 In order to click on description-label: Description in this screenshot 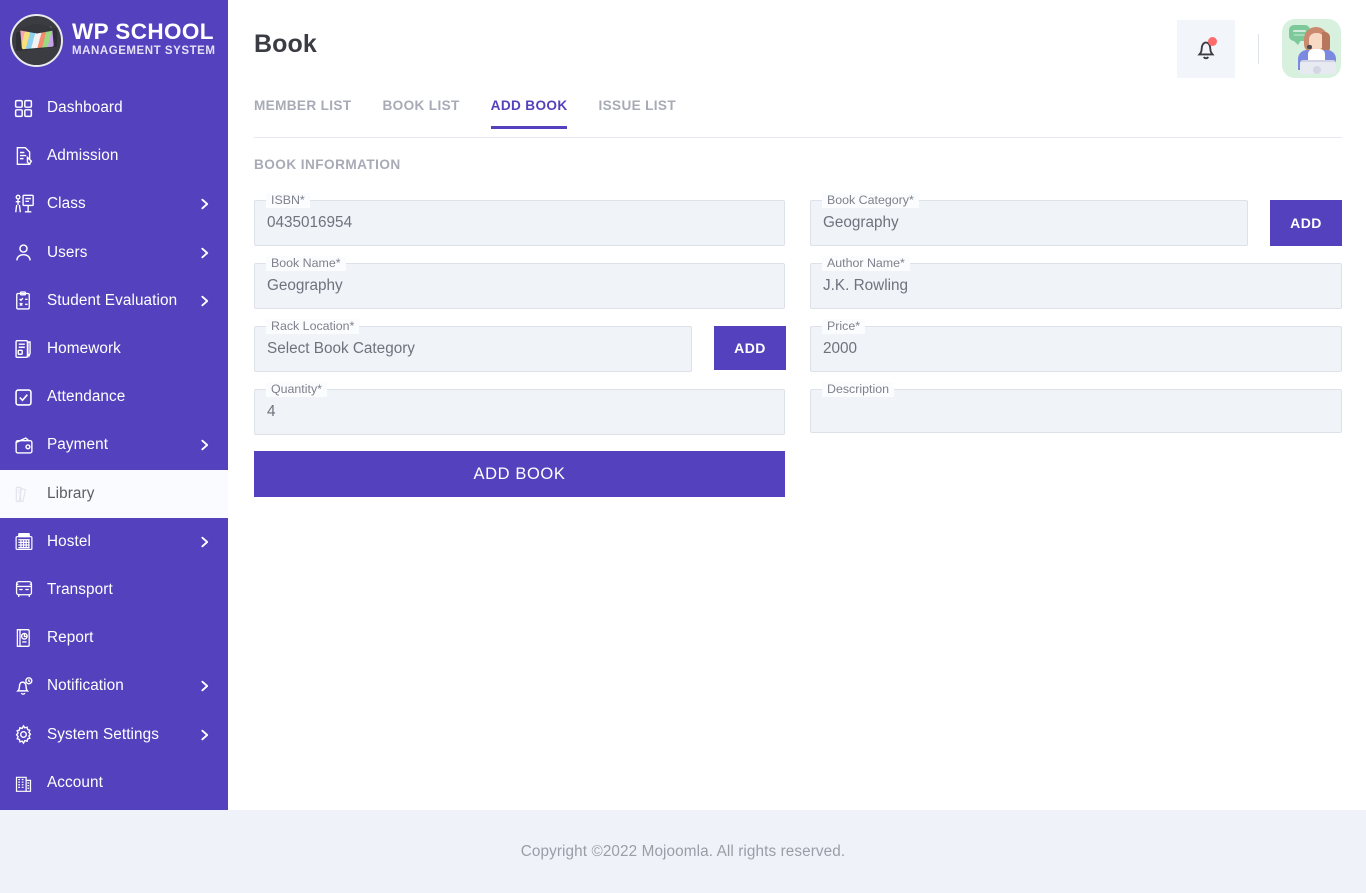, I will do `click(858, 389)`.